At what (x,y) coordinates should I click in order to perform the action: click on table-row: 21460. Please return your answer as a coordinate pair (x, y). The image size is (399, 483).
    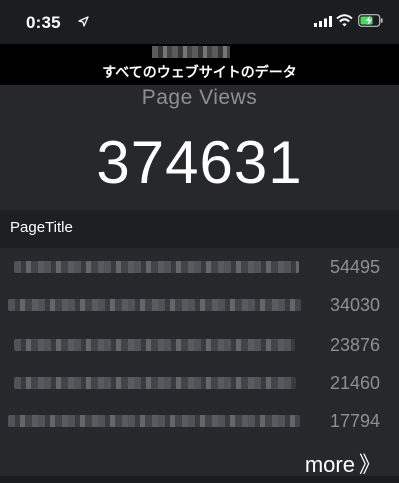
    Looking at the image, I should click on (199, 384).